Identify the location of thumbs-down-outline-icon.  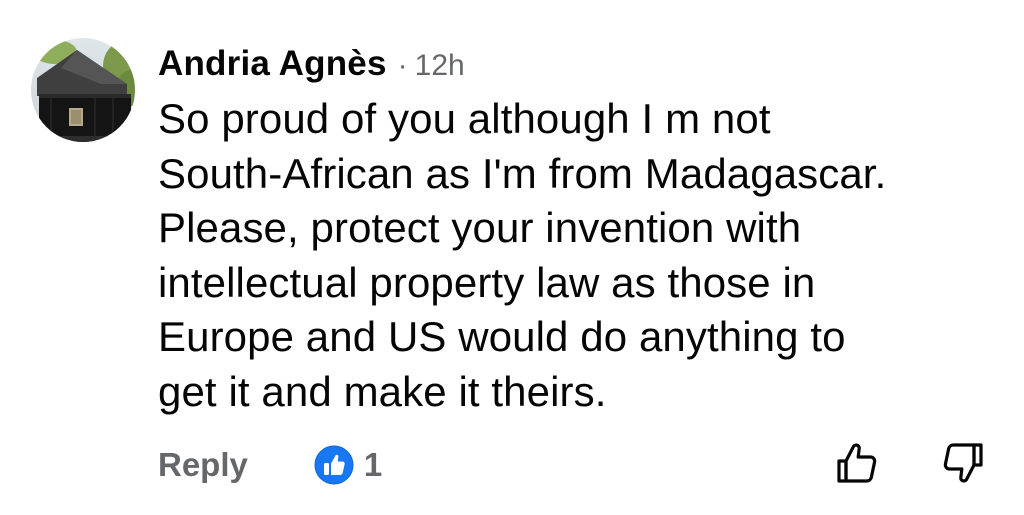
(963, 463).